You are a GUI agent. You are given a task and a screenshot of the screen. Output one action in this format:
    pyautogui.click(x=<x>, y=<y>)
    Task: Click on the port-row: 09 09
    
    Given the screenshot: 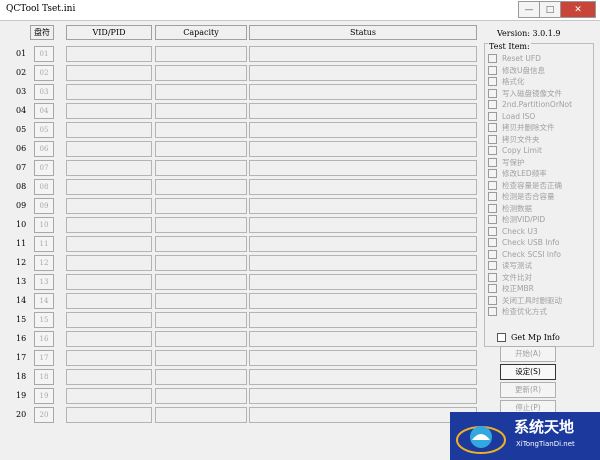 What is the action you would take?
    pyautogui.click(x=240, y=207)
    